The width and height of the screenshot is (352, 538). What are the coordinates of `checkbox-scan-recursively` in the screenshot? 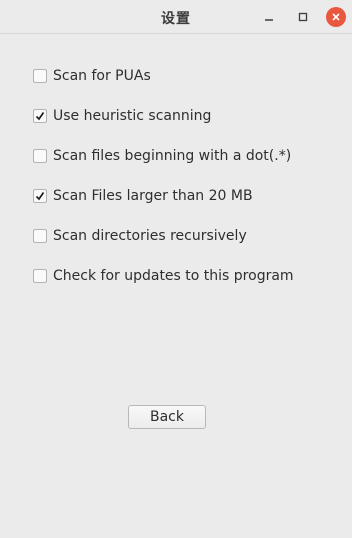 It's located at (40, 236).